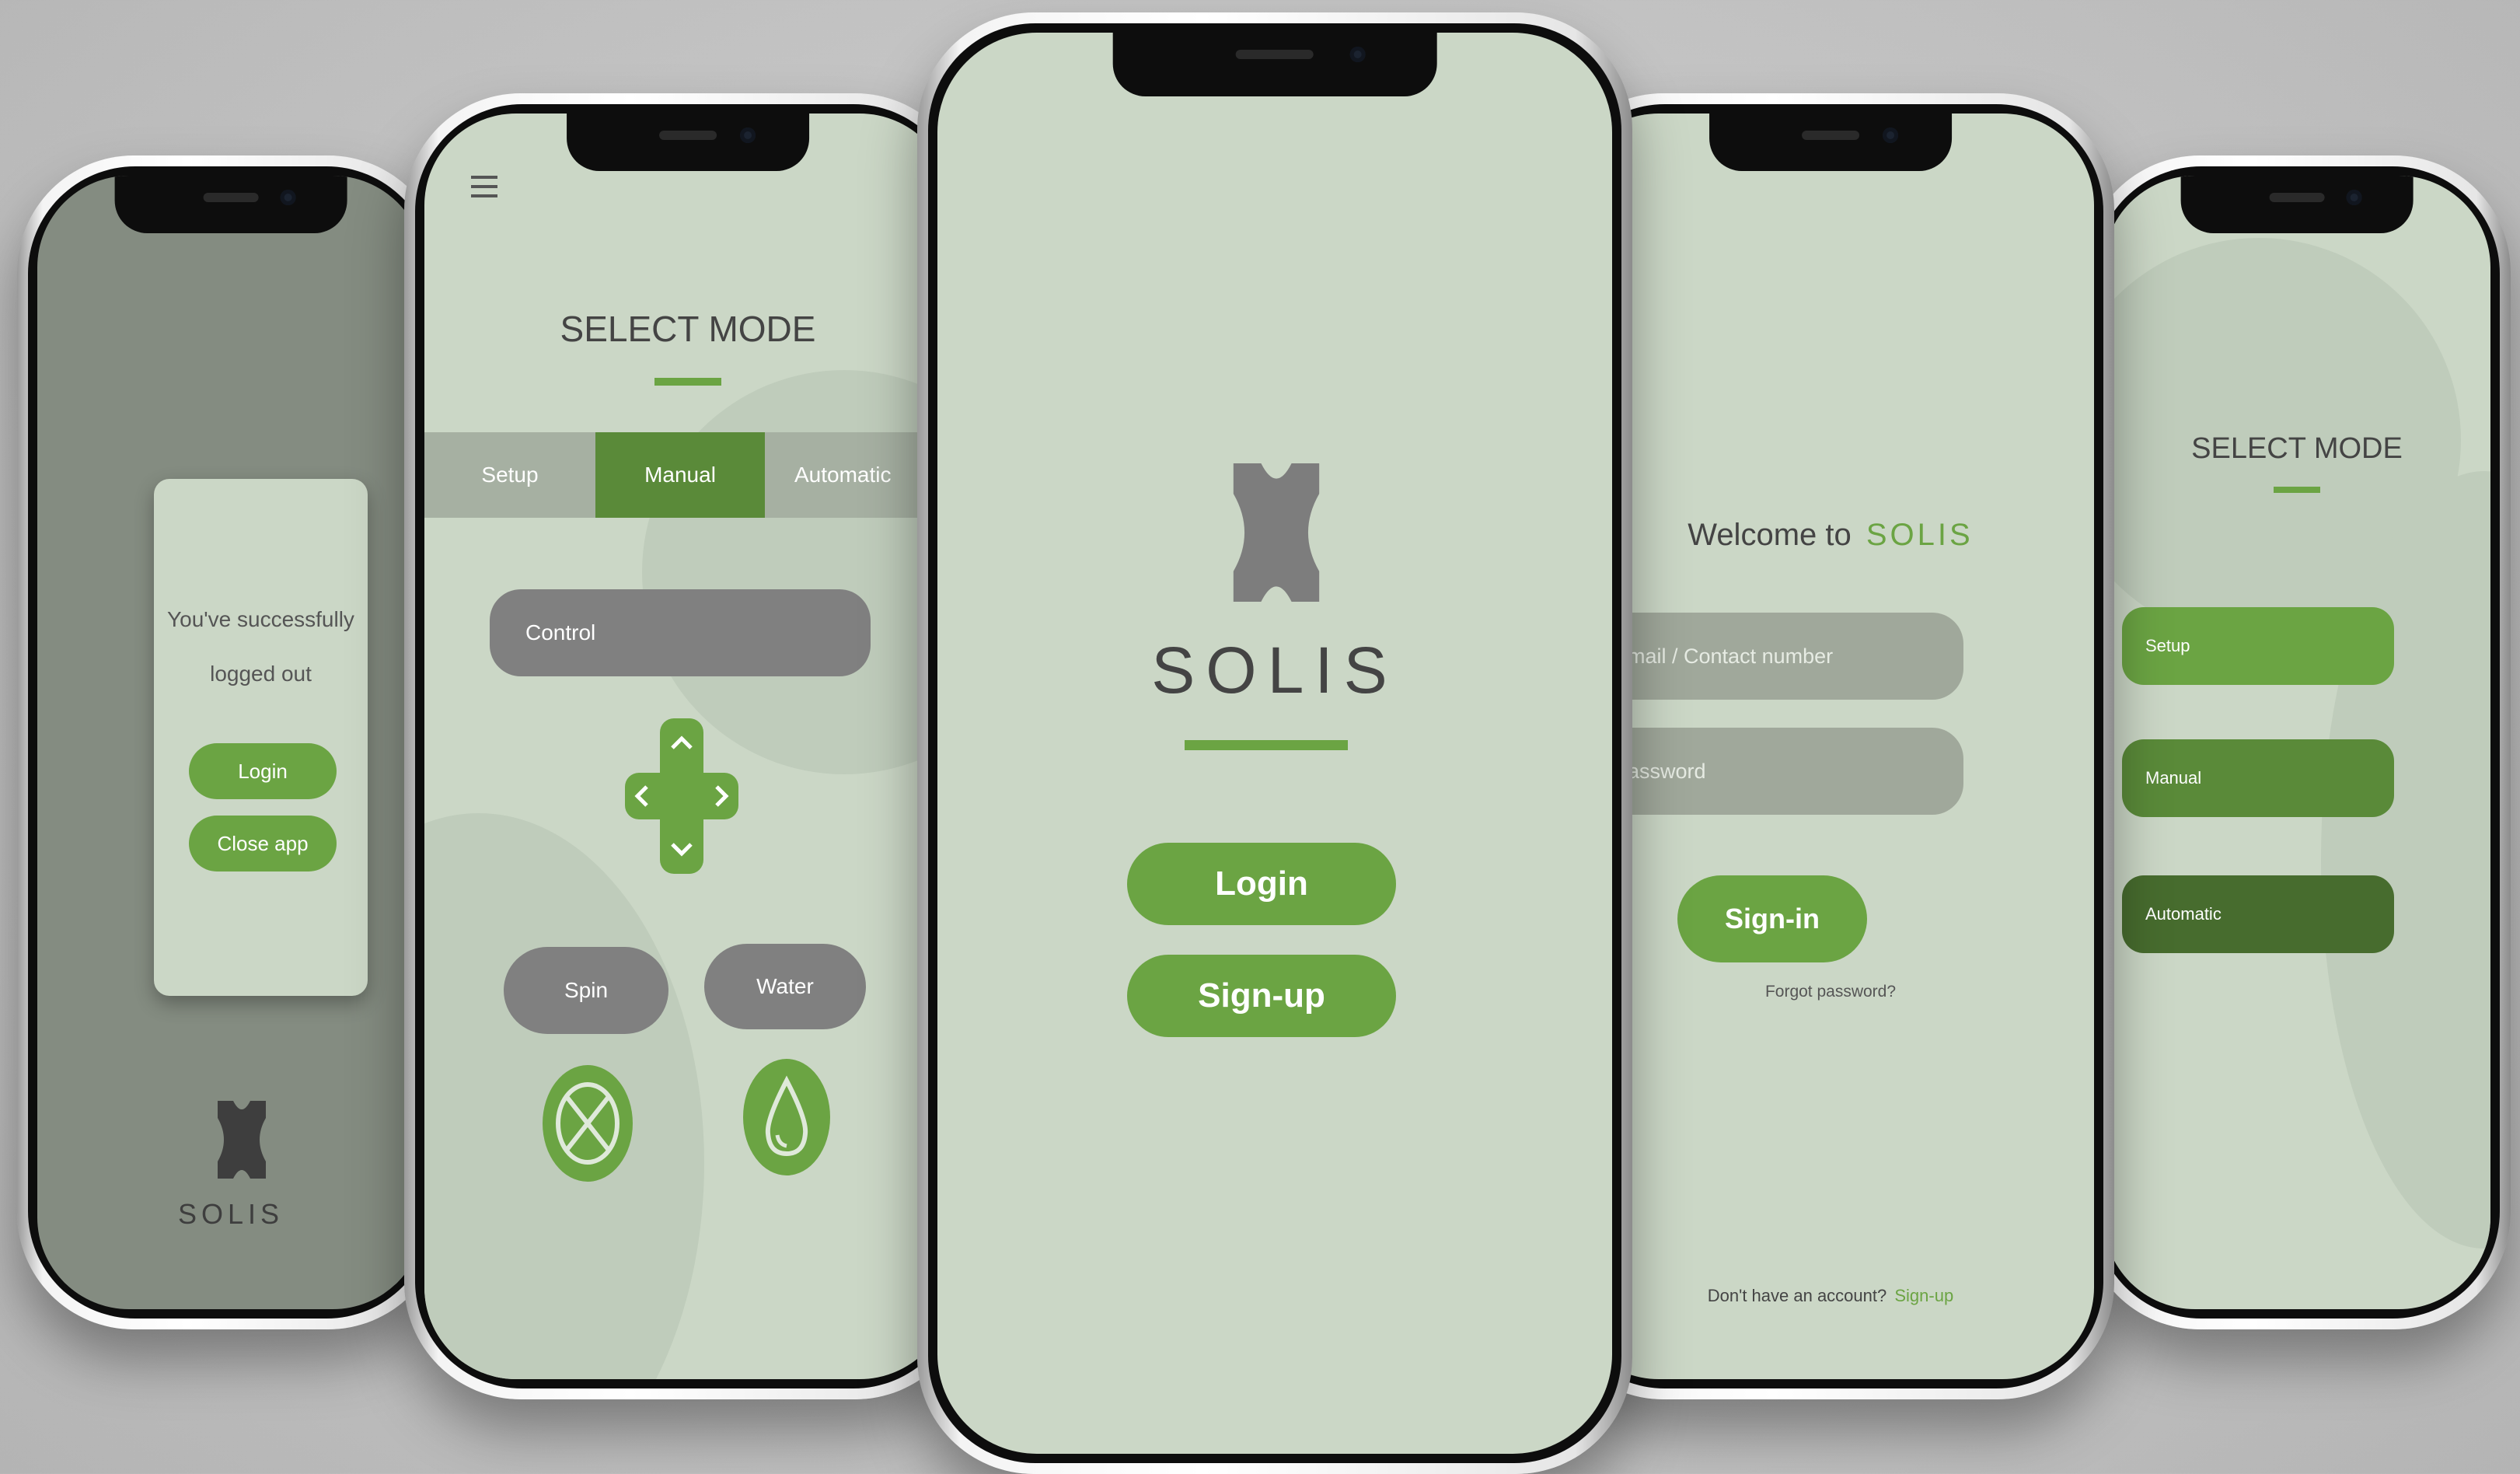 Image resolution: width=2520 pixels, height=1474 pixels. Describe the element at coordinates (785, 986) in the screenshot. I see `water-button: Water` at that location.